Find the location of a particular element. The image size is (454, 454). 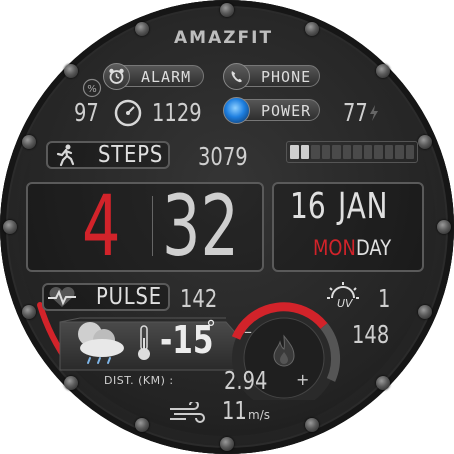

distance-label: DIST. (KM) : is located at coordinates (139, 380).